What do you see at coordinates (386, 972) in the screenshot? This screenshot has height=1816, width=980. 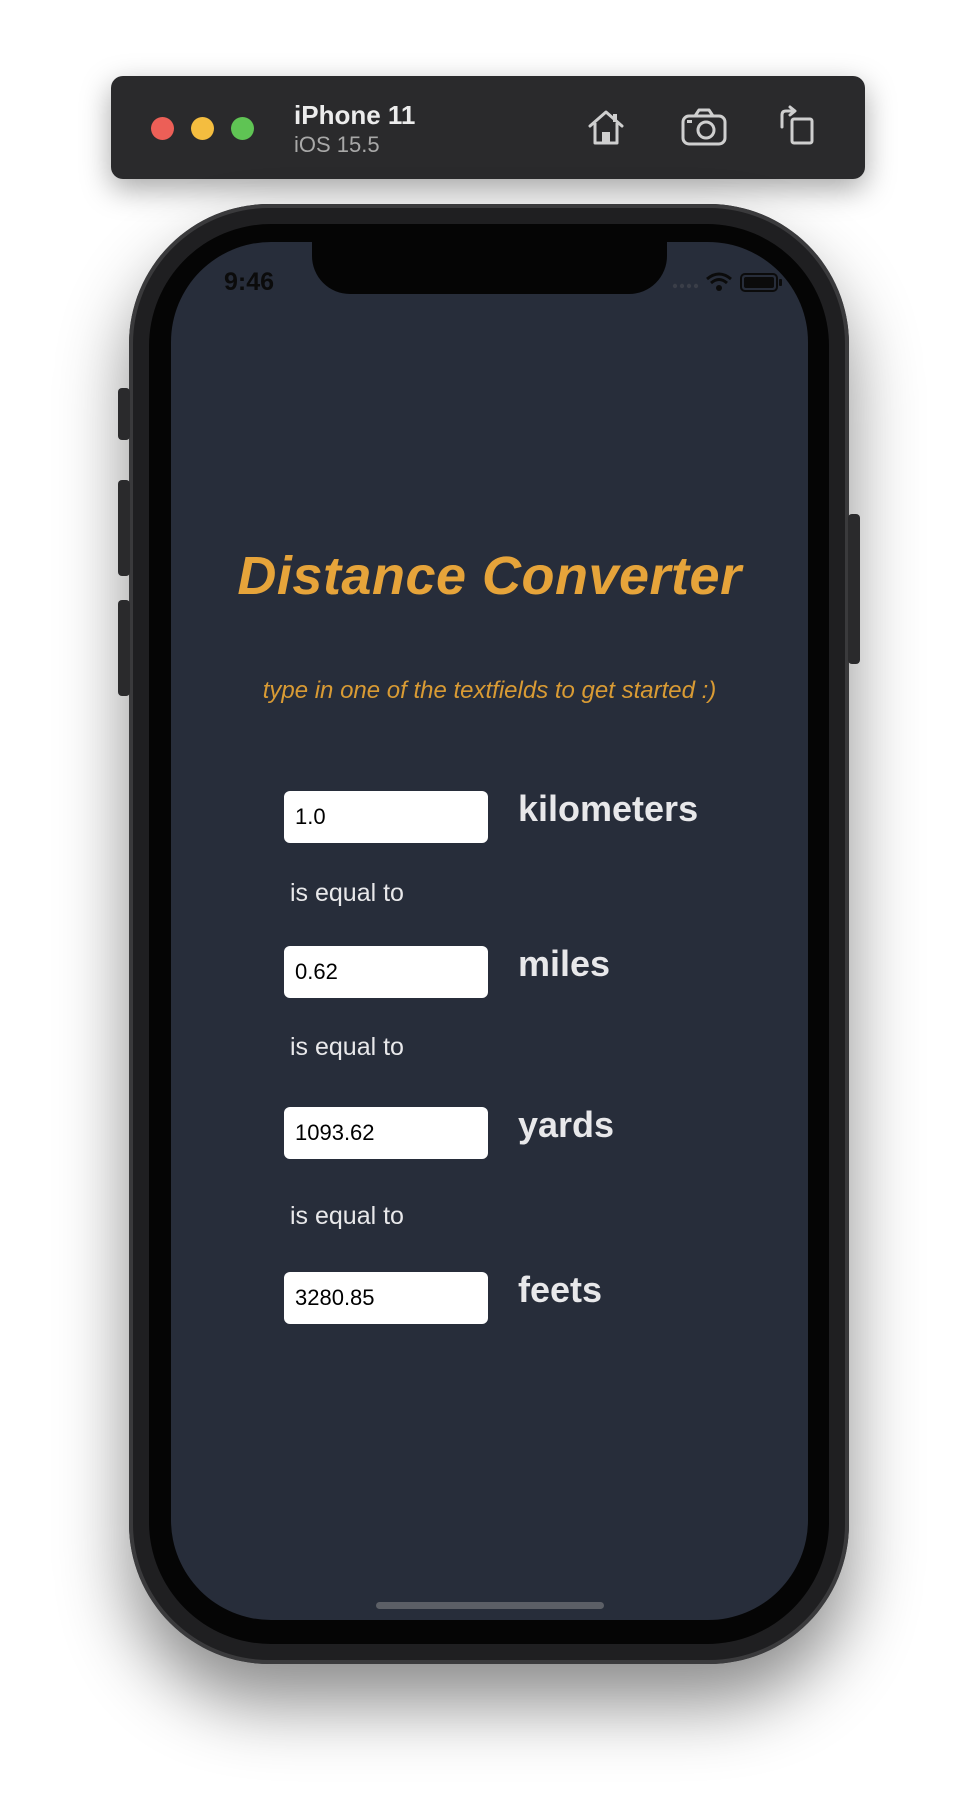 I see `miles-input` at bounding box center [386, 972].